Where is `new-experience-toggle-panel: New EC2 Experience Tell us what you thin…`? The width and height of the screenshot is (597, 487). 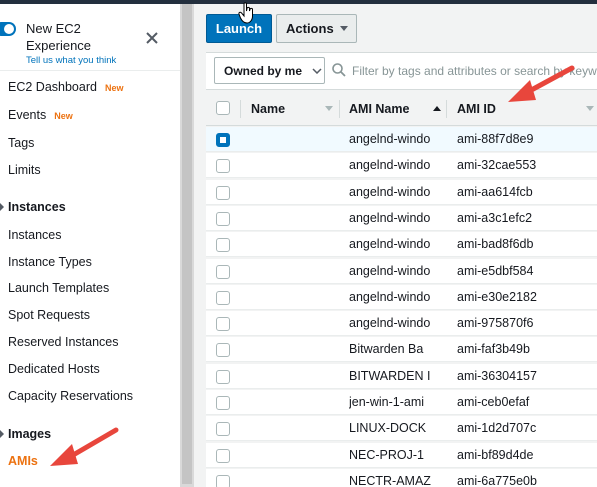
new-experience-toggle-panel: New EC2 Experience Tell us what you thin… is located at coordinates (90, 41).